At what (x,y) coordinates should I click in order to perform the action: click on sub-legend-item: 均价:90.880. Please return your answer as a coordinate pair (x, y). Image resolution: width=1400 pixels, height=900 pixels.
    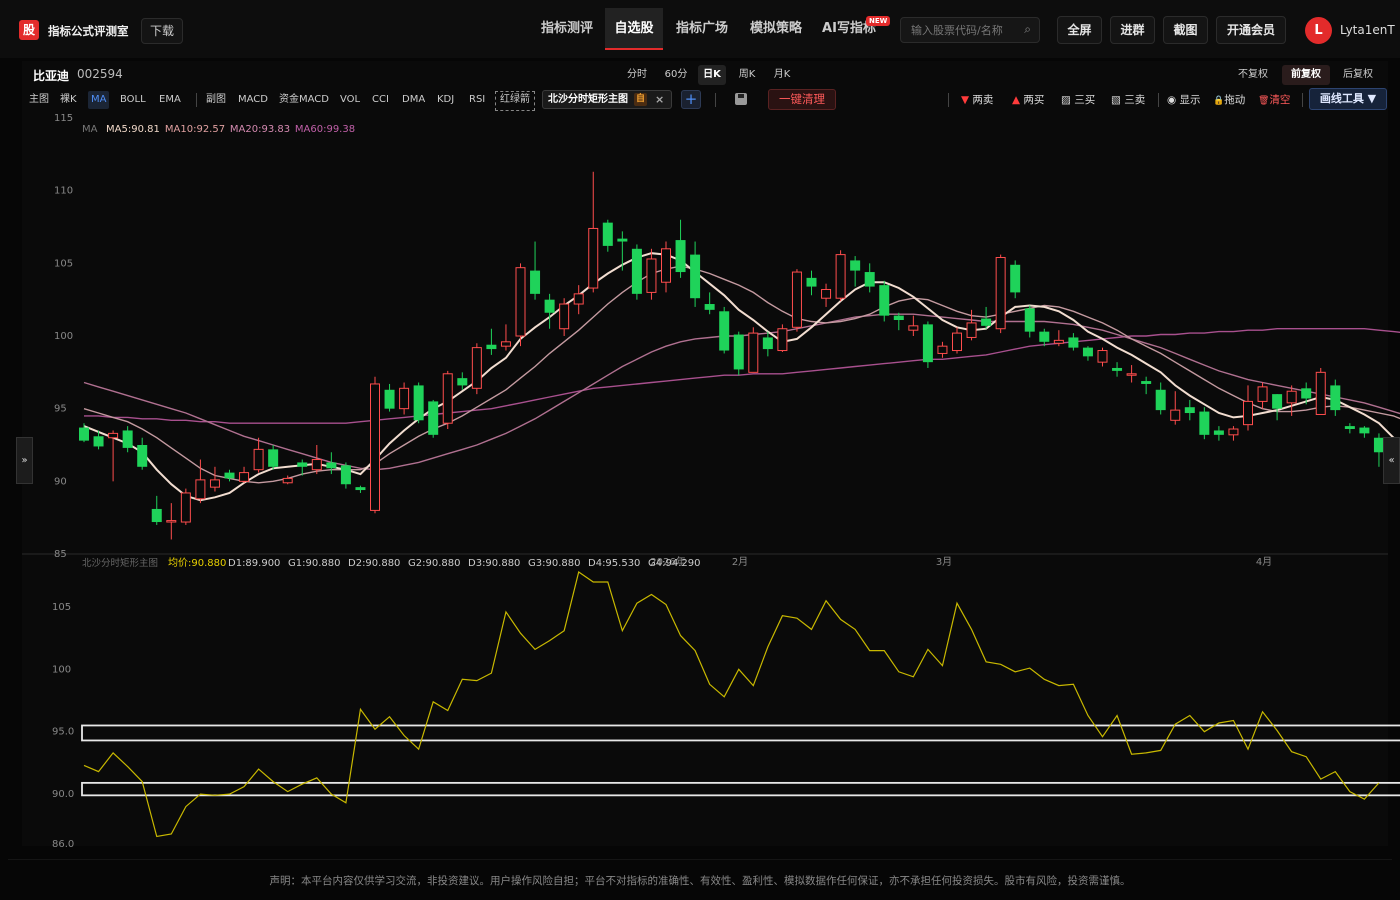
    Looking at the image, I should click on (197, 563).